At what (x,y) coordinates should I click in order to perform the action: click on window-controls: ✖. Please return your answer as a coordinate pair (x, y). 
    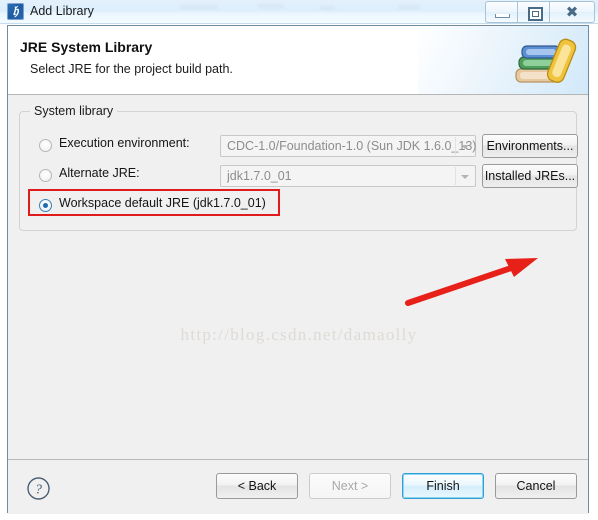
    Looking at the image, I should click on (540, 12).